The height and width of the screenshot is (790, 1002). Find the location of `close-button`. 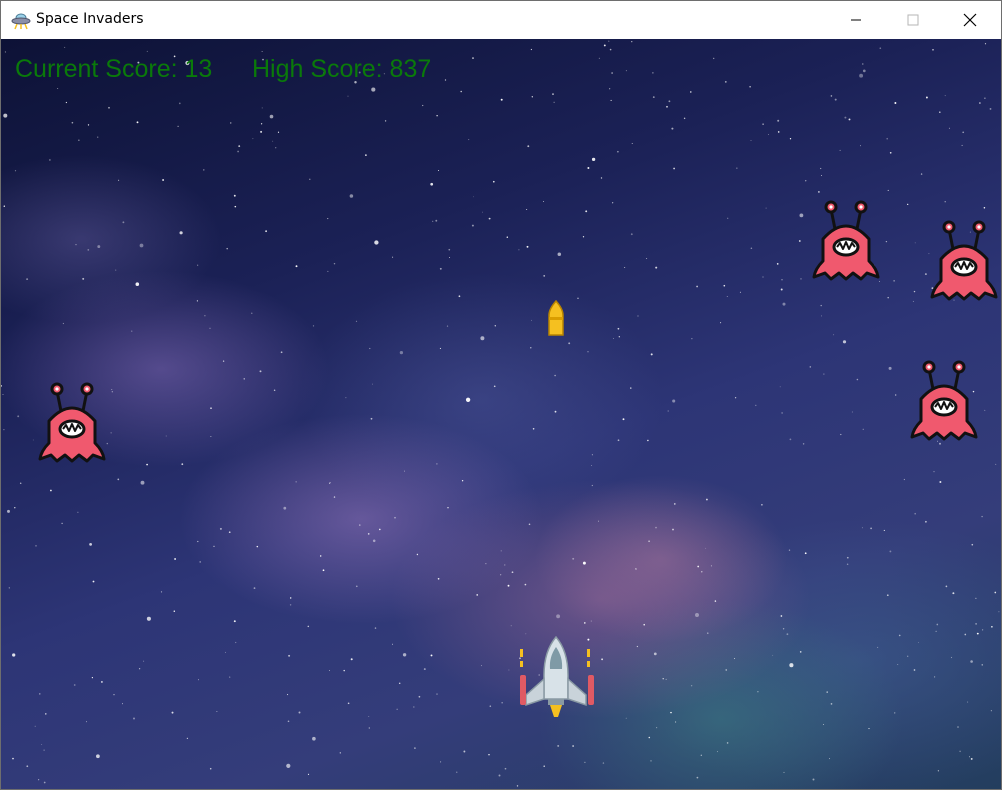

close-button is located at coordinates (970, 20).